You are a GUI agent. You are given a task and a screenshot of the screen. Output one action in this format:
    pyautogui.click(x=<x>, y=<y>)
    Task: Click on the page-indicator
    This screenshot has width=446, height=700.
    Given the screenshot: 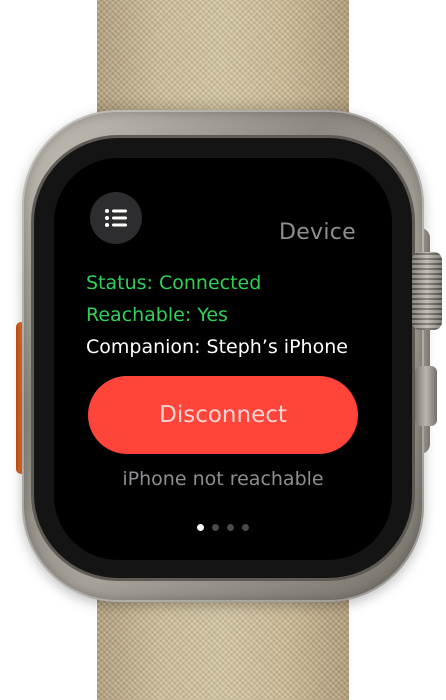 What is the action you would take?
    pyautogui.click(x=223, y=527)
    